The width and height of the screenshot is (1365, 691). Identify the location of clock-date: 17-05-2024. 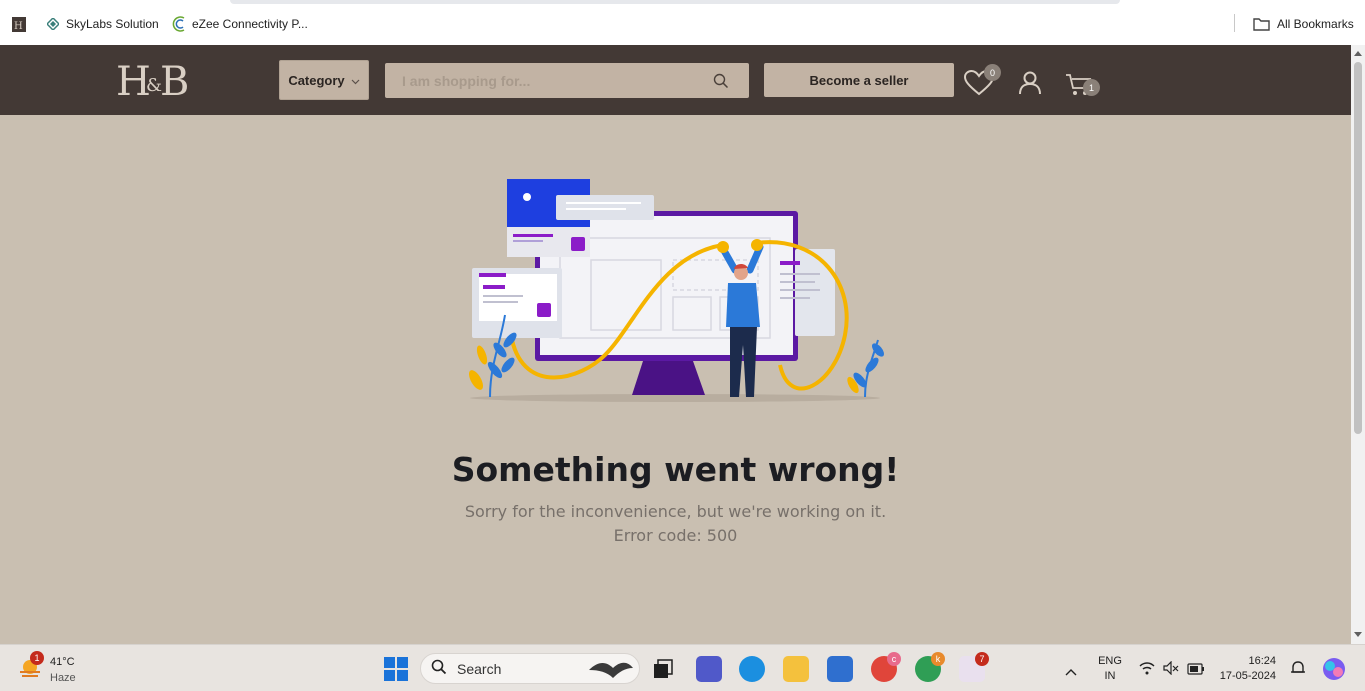
(1247, 676).